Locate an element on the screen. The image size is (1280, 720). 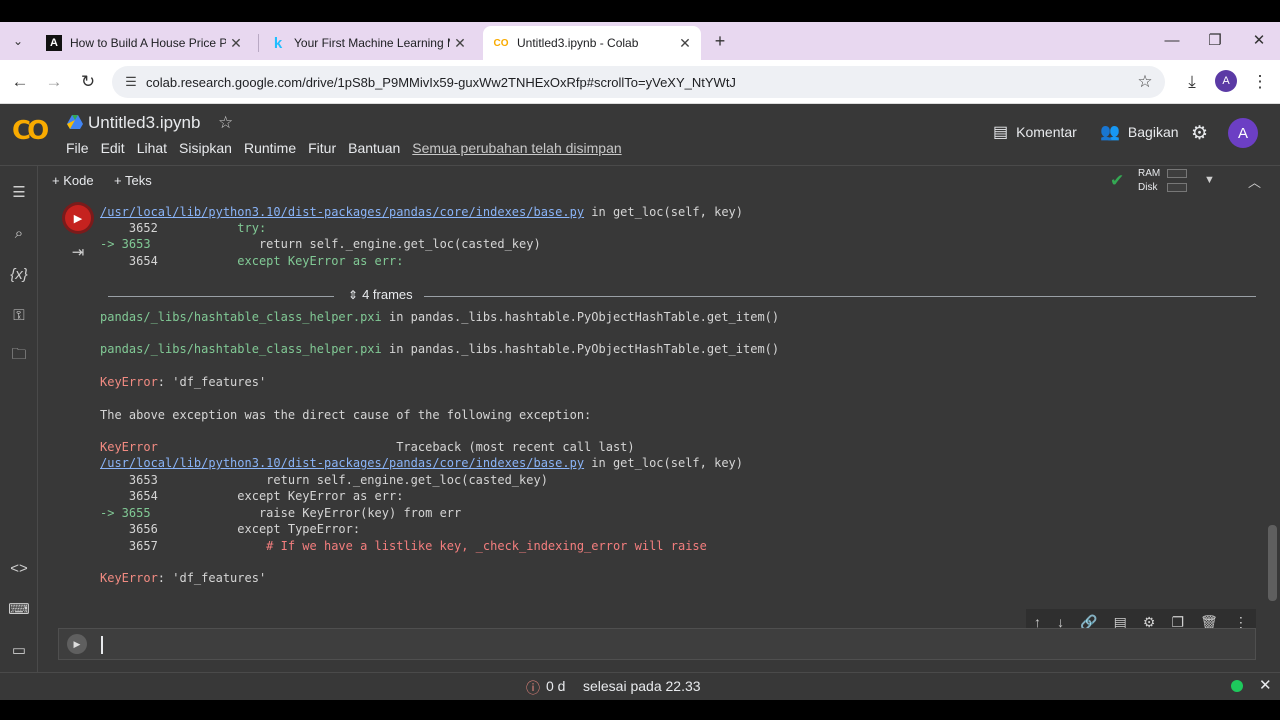
connected-check-icon: ✔ is located at coordinates (1117, 180).